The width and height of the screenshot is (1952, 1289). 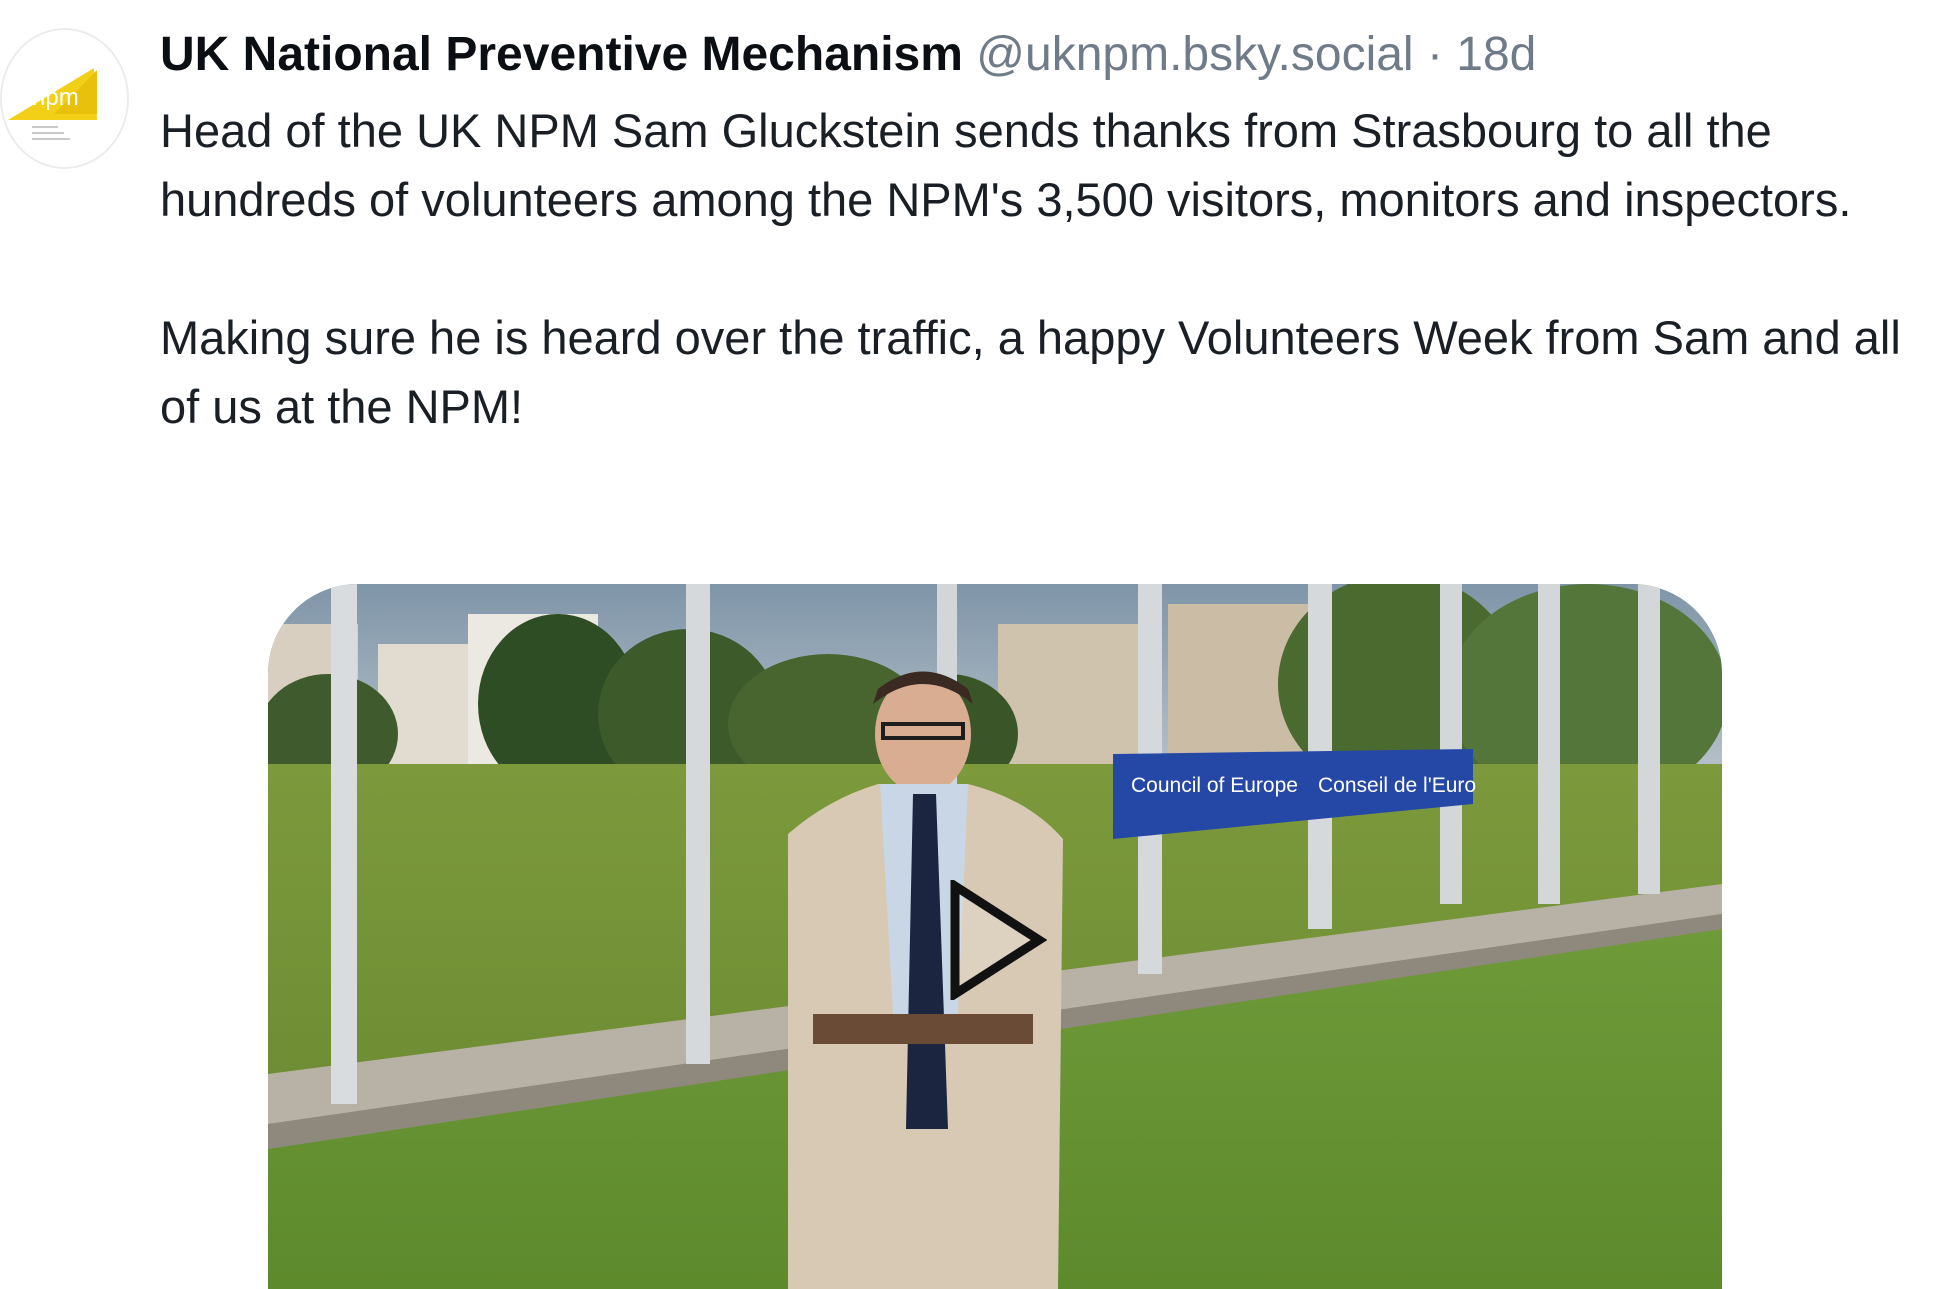 What do you see at coordinates (1397, 785) in the screenshot?
I see `sign-right-text: Conseil de l'Euro` at bounding box center [1397, 785].